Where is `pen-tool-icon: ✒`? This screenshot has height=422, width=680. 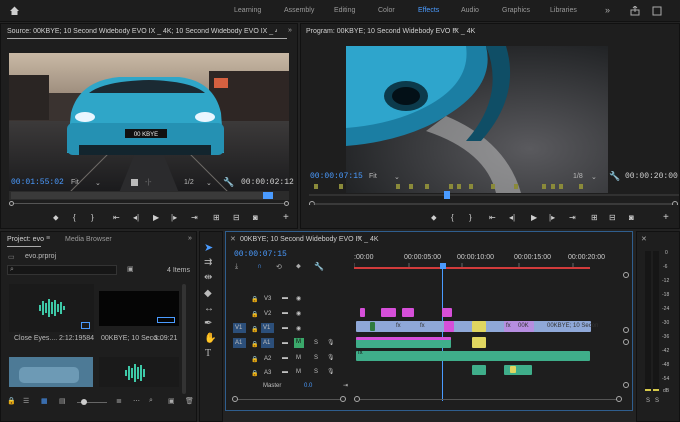
pen-tool-icon: ✒ is located at coordinates (208, 323).